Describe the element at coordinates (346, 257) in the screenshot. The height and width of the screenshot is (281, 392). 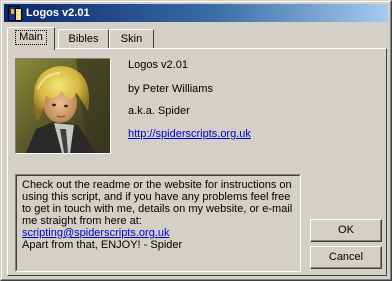
I see `cancel-button: Cancel` at that location.